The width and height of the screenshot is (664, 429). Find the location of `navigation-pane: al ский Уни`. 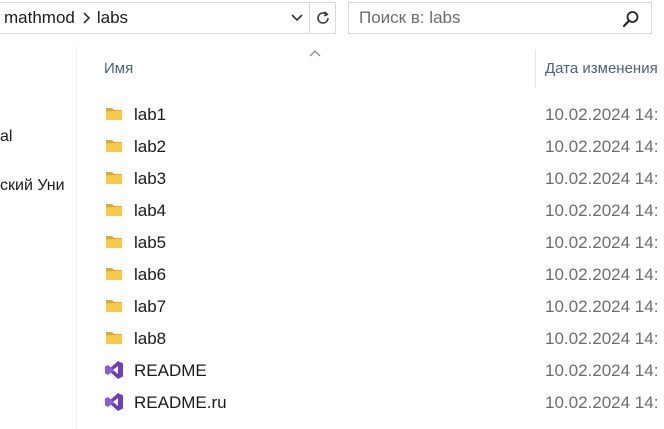

navigation-pane: al ский Уни is located at coordinates (38, 237).